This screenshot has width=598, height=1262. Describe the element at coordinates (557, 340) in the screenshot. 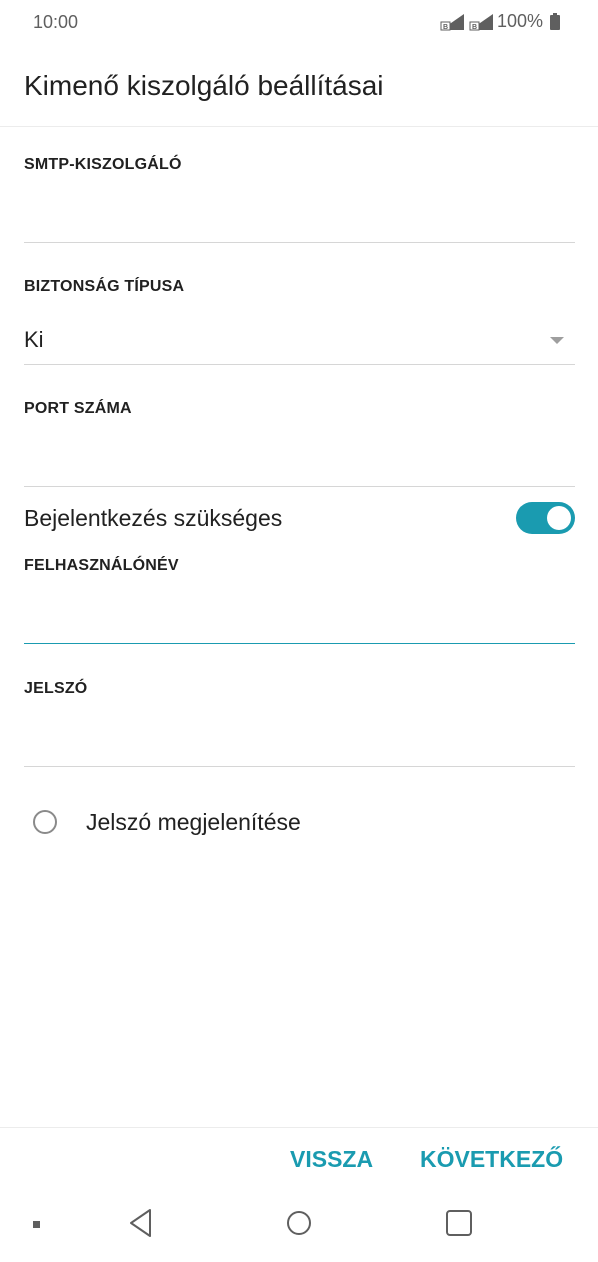

I see `chevron-down-icon` at that location.